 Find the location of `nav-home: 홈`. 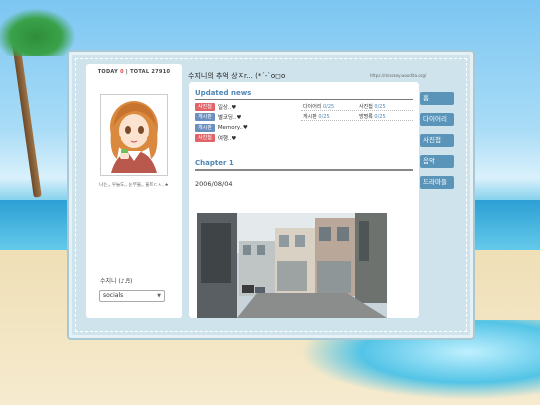

nav-home: 홈 is located at coordinates (437, 98).